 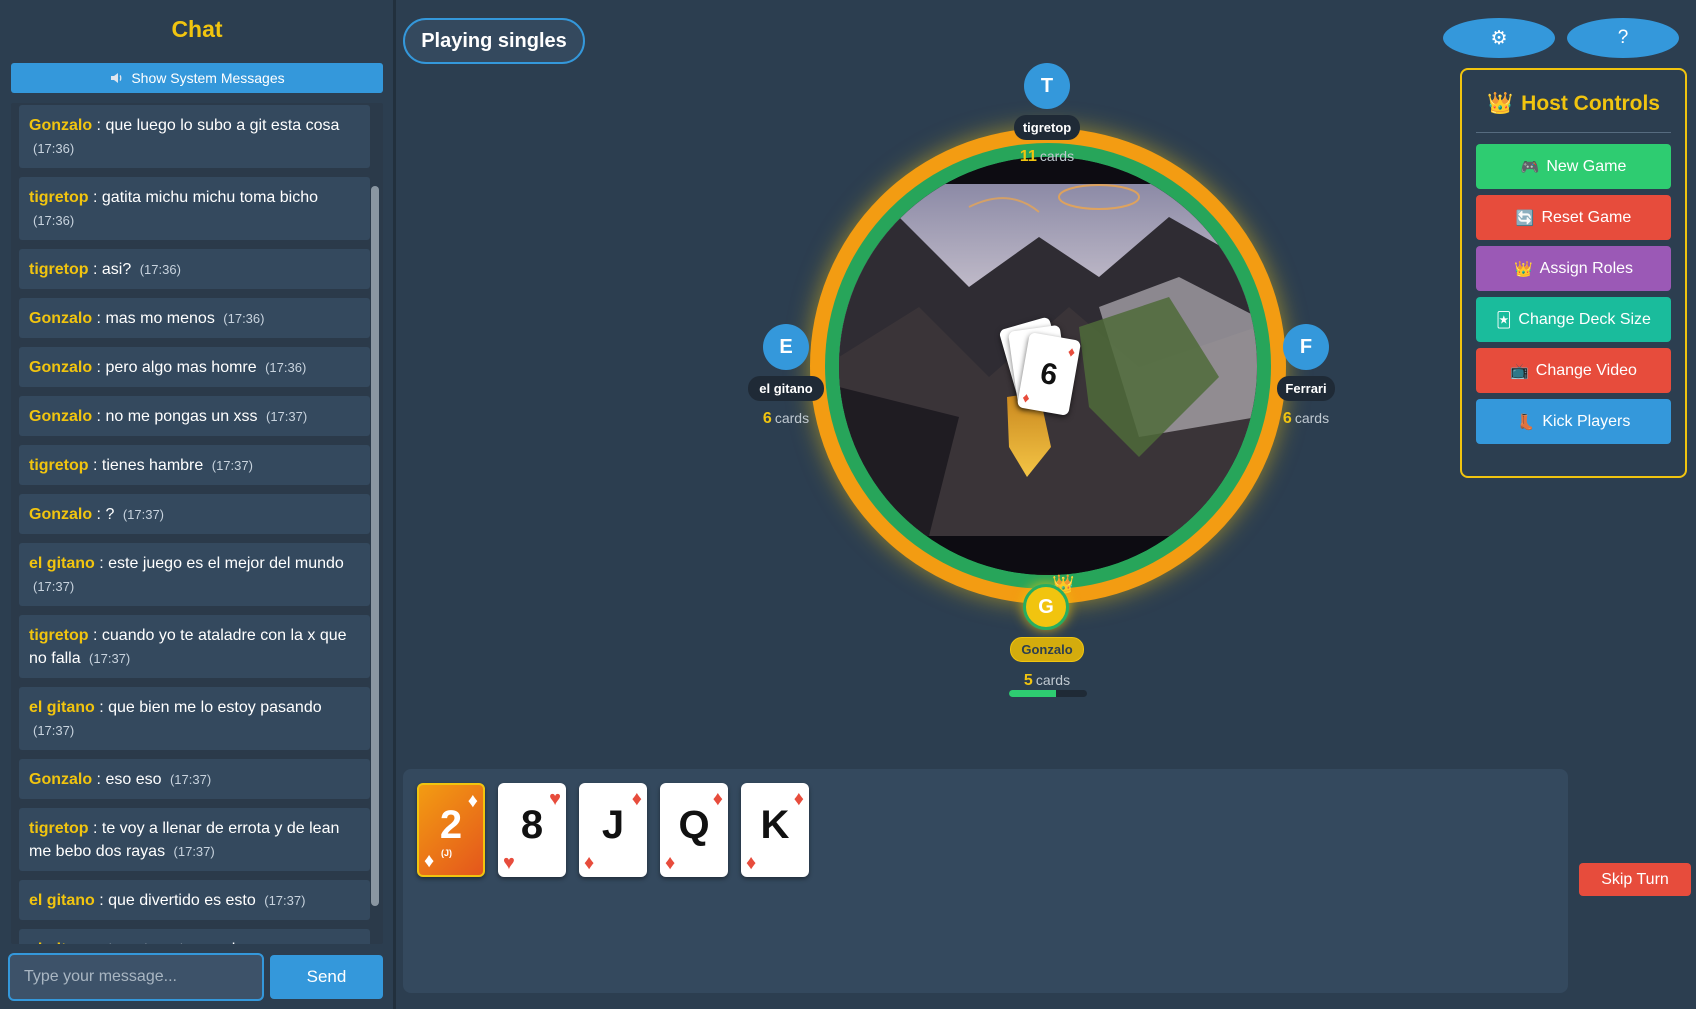 I want to click on player-avatar-gonzalo: G, so click(x=1046, y=607).